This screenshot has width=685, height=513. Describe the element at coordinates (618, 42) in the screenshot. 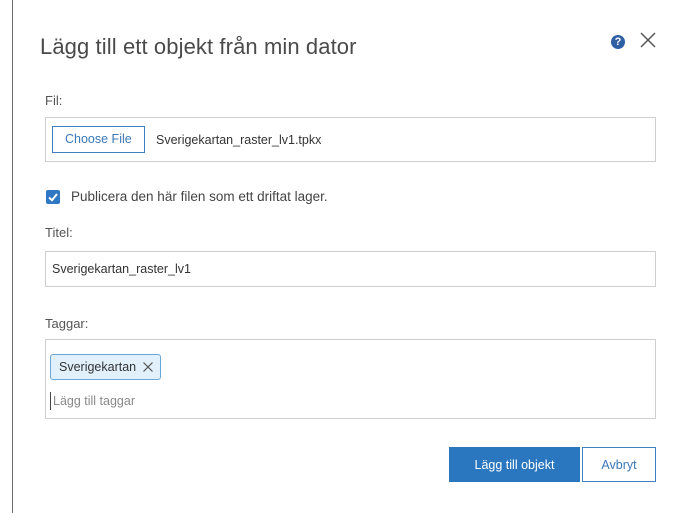

I see `help-icon: ?` at that location.